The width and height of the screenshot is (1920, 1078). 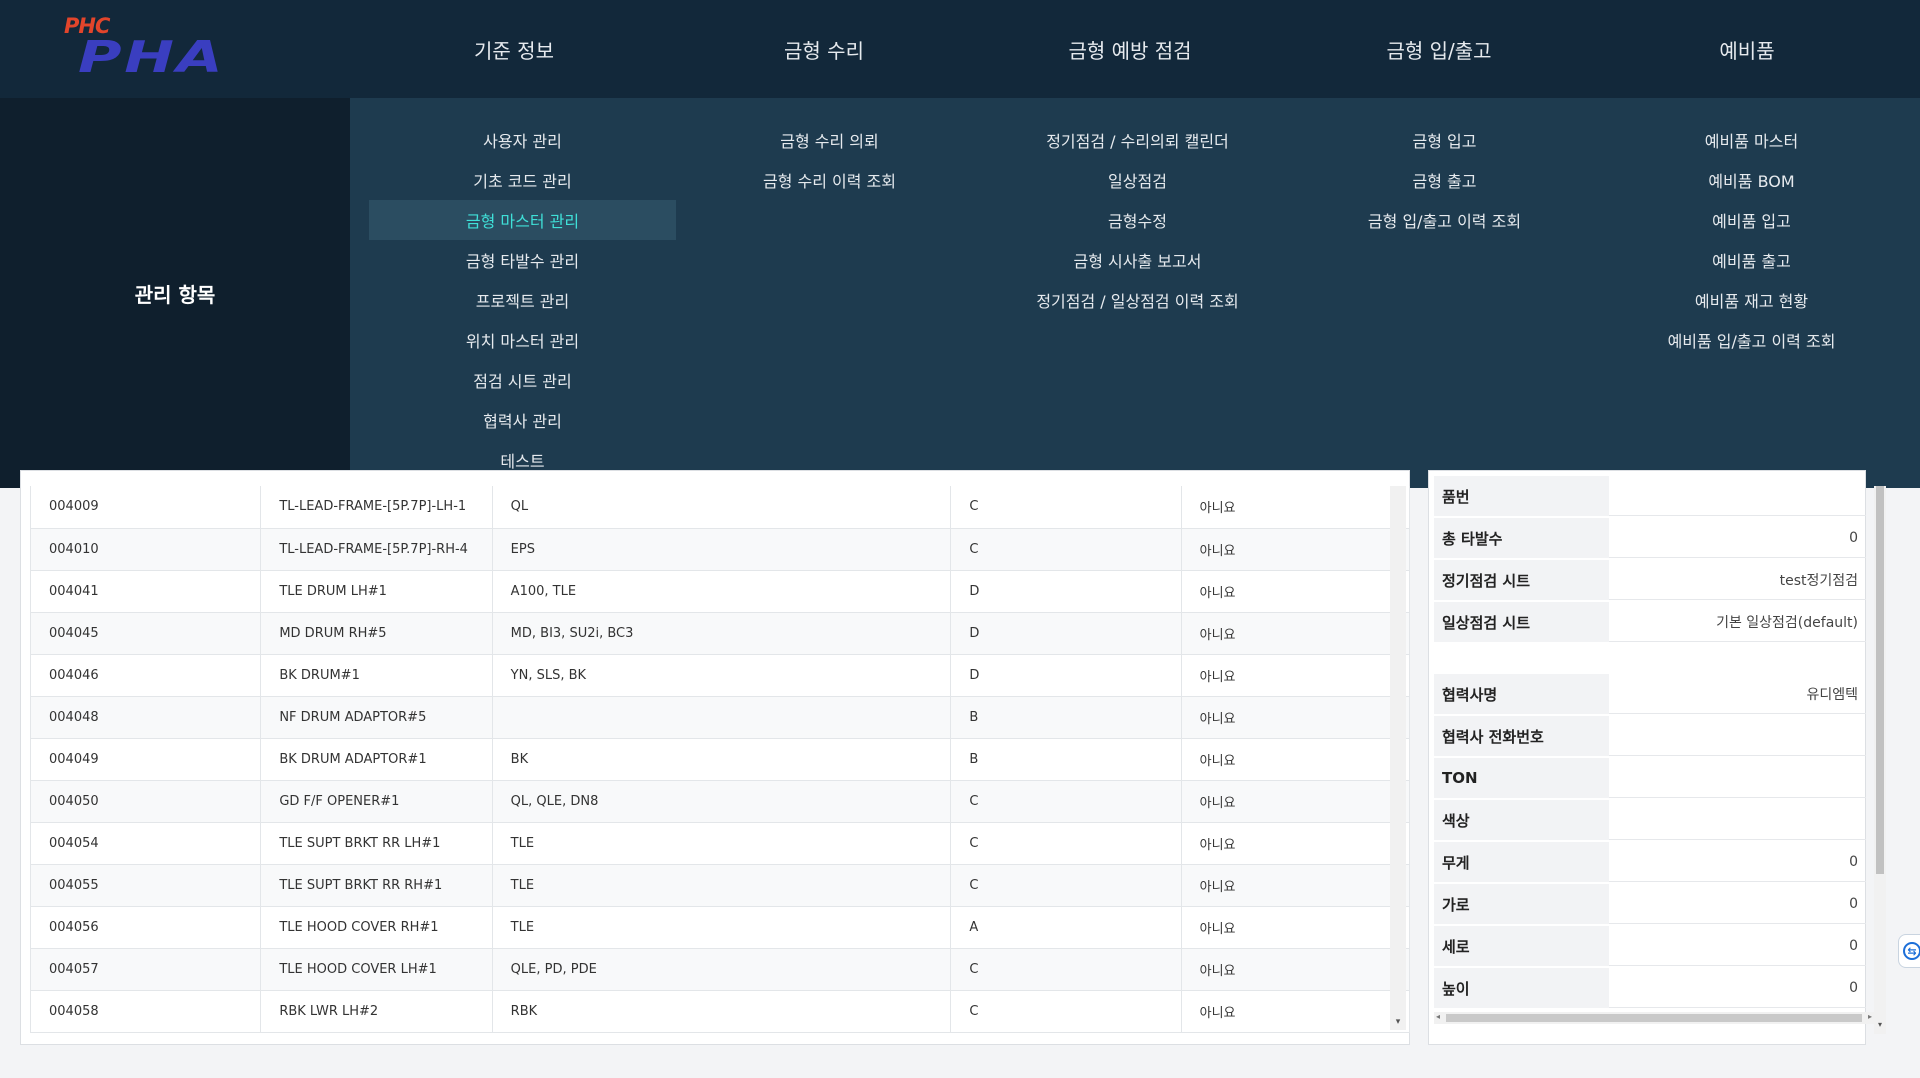 What do you see at coordinates (1521, 862) in the screenshot?
I see `detail-label: 무게` at bounding box center [1521, 862].